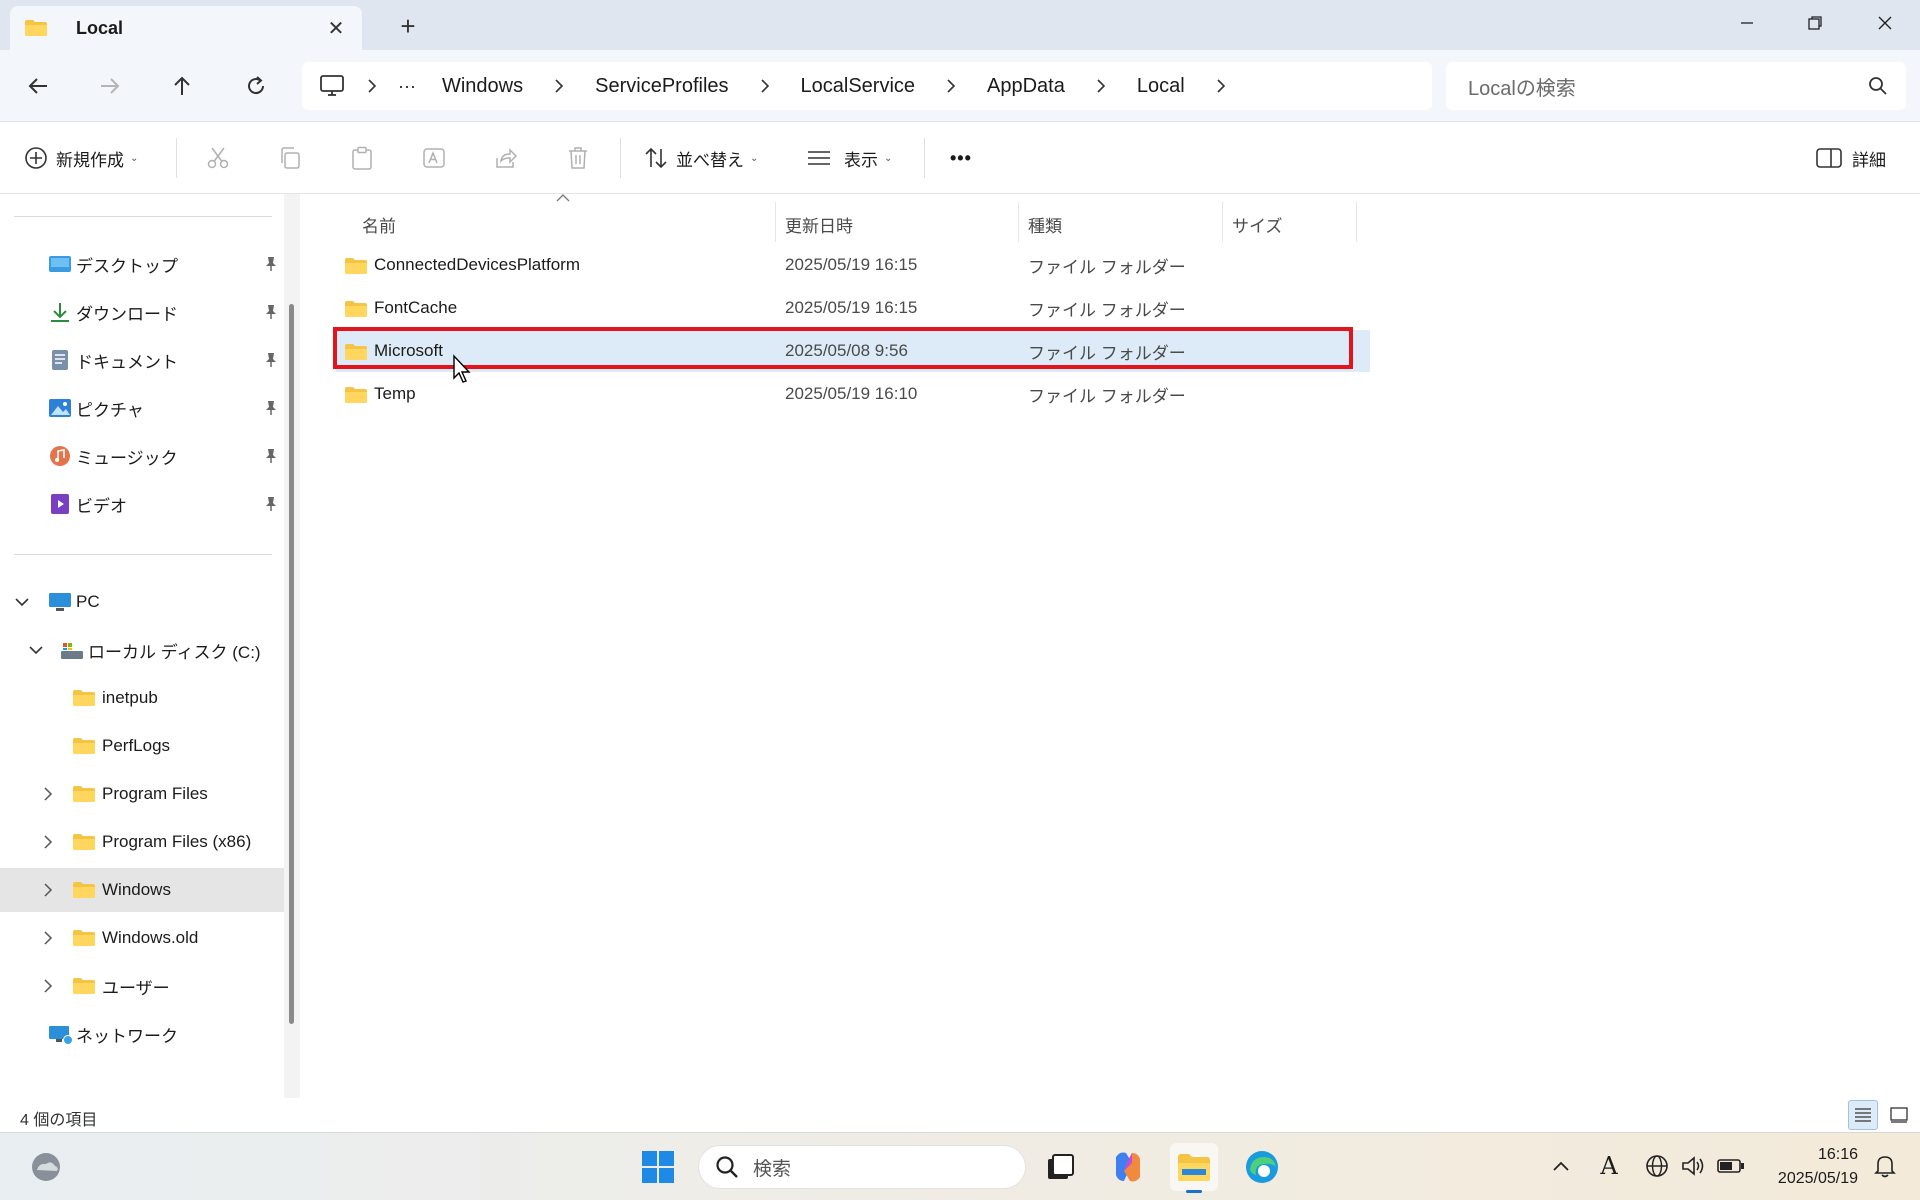  I want to click on search-input: Localの検索, so click(1676, 86).